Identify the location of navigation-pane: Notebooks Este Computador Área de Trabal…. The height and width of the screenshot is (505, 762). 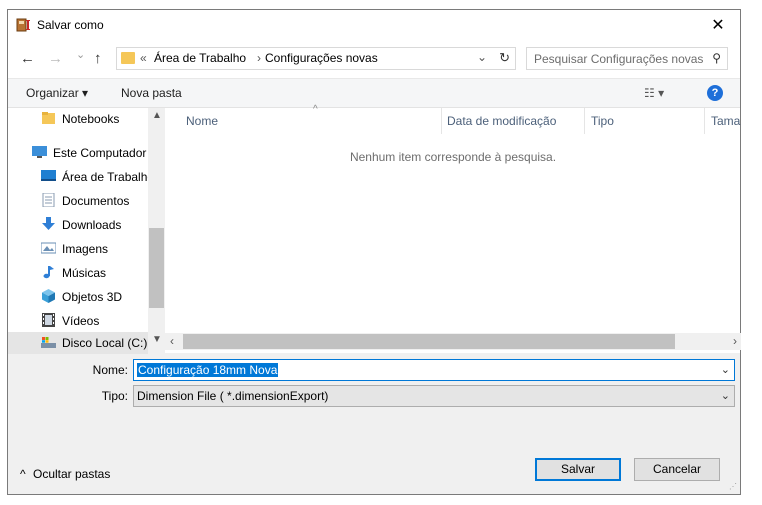
(86, 231).